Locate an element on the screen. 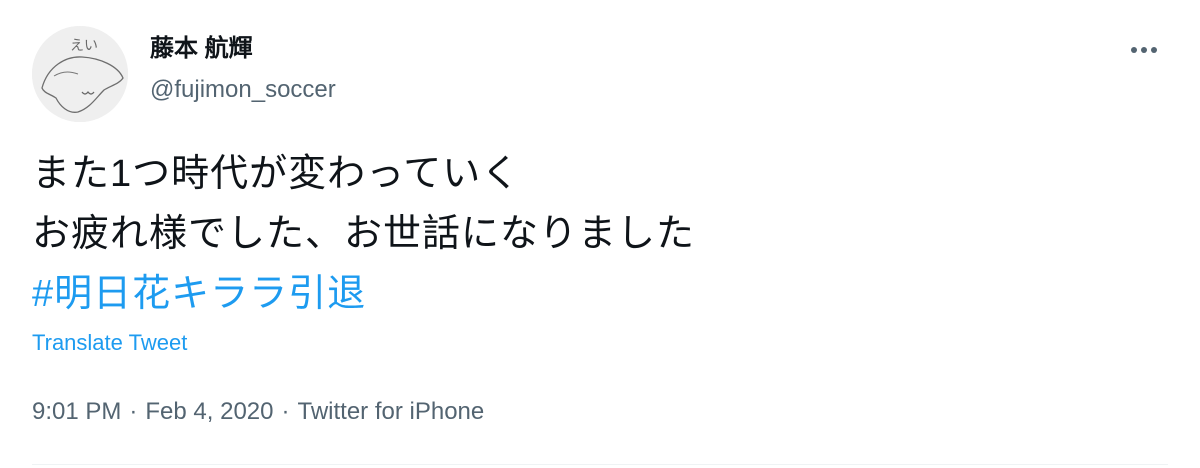  hashtag-link: #明日花キララ引退 is located at coordinates (199, 294).